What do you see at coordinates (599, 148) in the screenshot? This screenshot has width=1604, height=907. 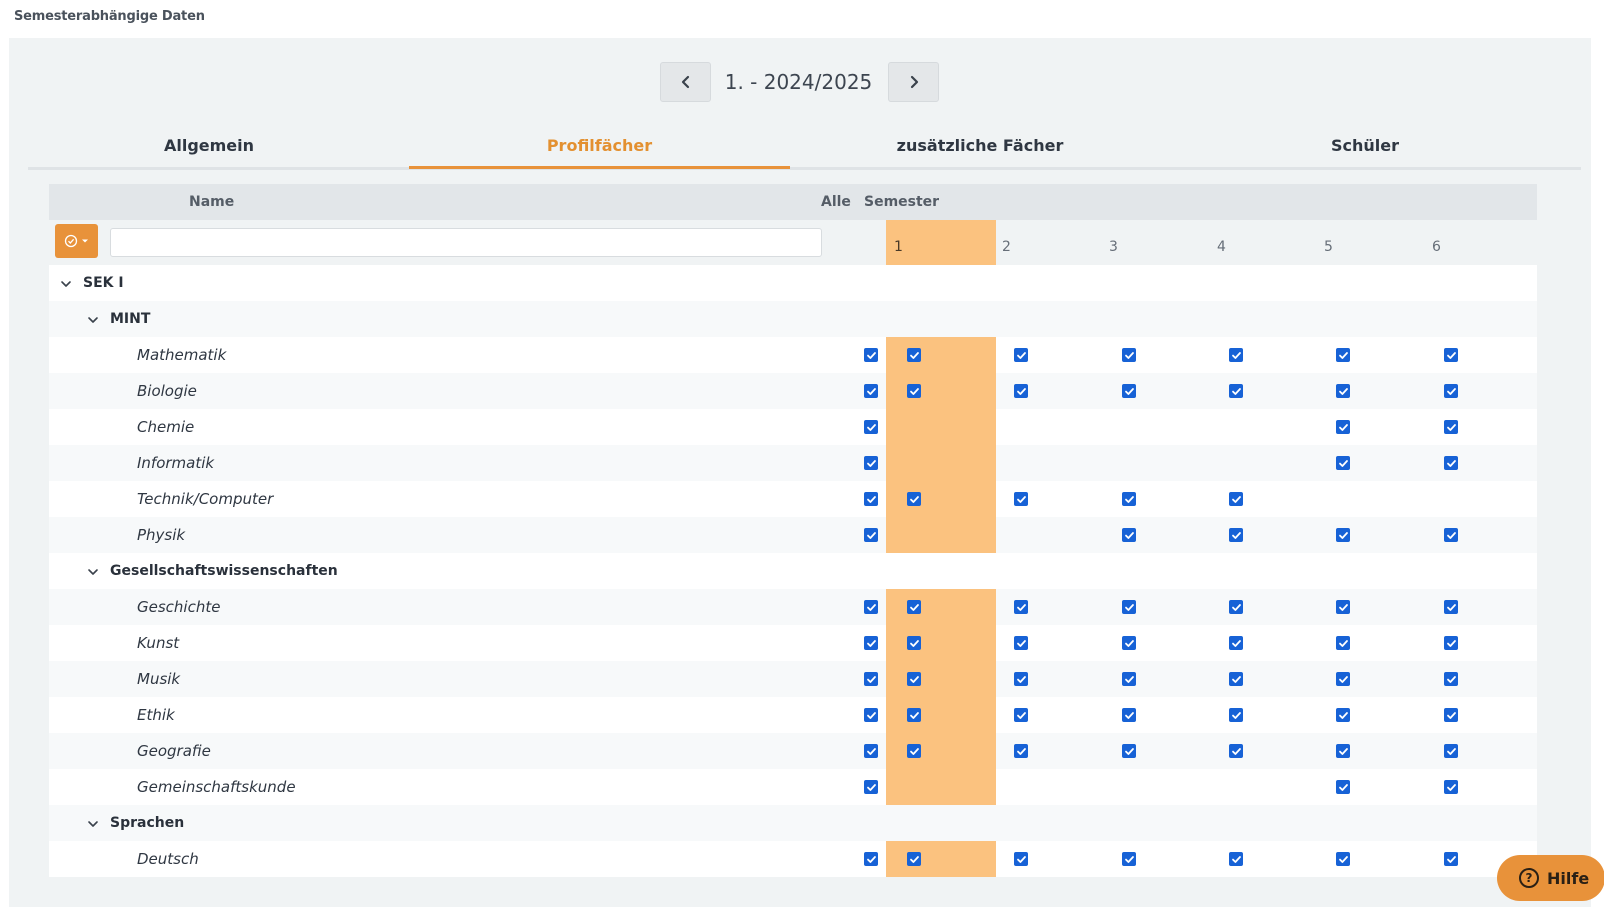 I see `tab-profilfaecher: Profilfächer` at bounding box center [599, 148].